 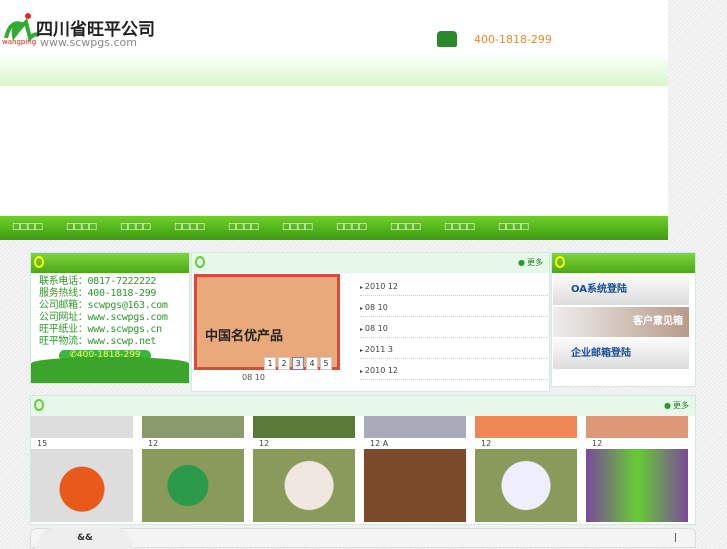 What do you see at coordinates (85, 538) in the screenshot?
I see `footer-tab: &&` at bounding box center [85, 538].